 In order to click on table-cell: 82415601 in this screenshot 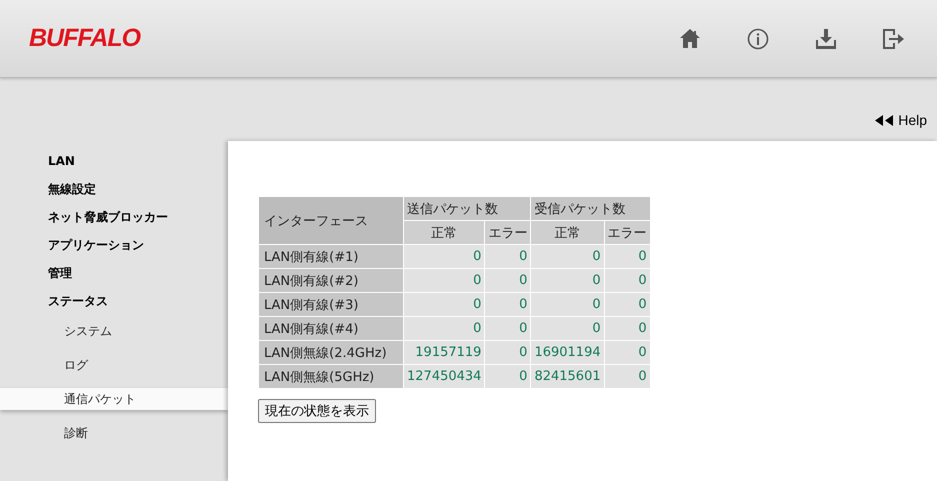, I will do `click(567, 376)`.